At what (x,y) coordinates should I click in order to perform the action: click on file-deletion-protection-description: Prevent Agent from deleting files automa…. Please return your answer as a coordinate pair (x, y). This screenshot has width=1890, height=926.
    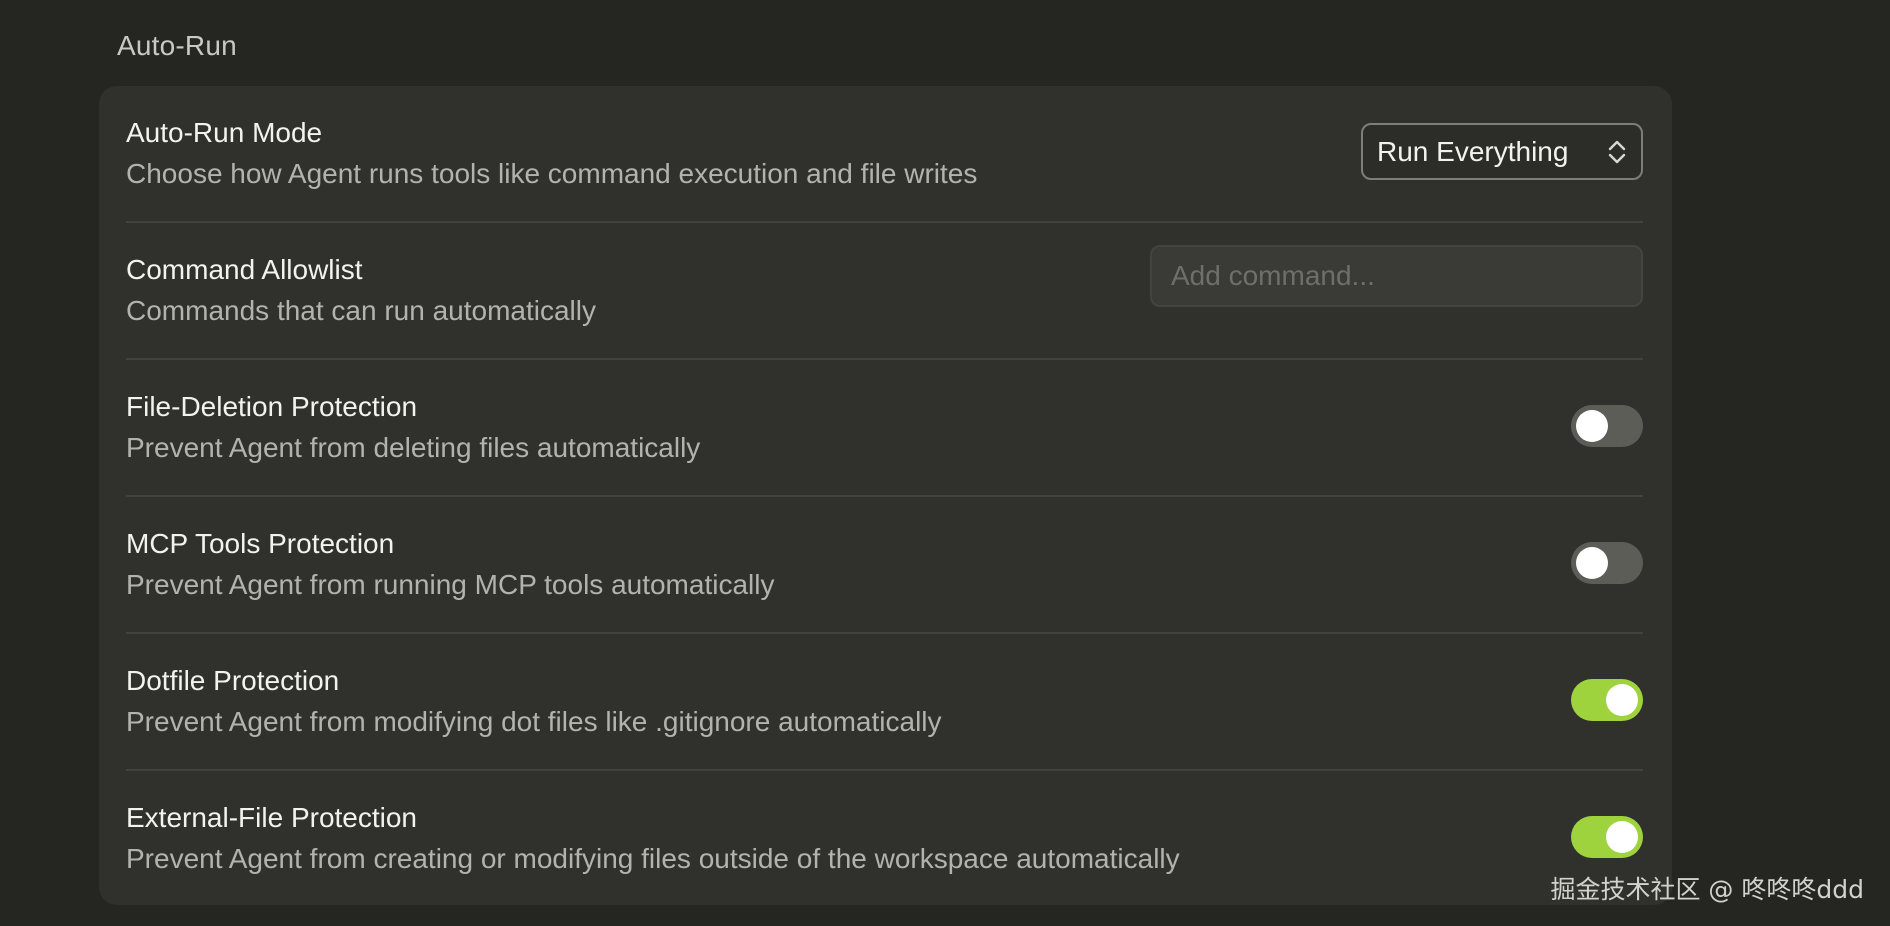
    Looking at the image, I should click on (413, 447).